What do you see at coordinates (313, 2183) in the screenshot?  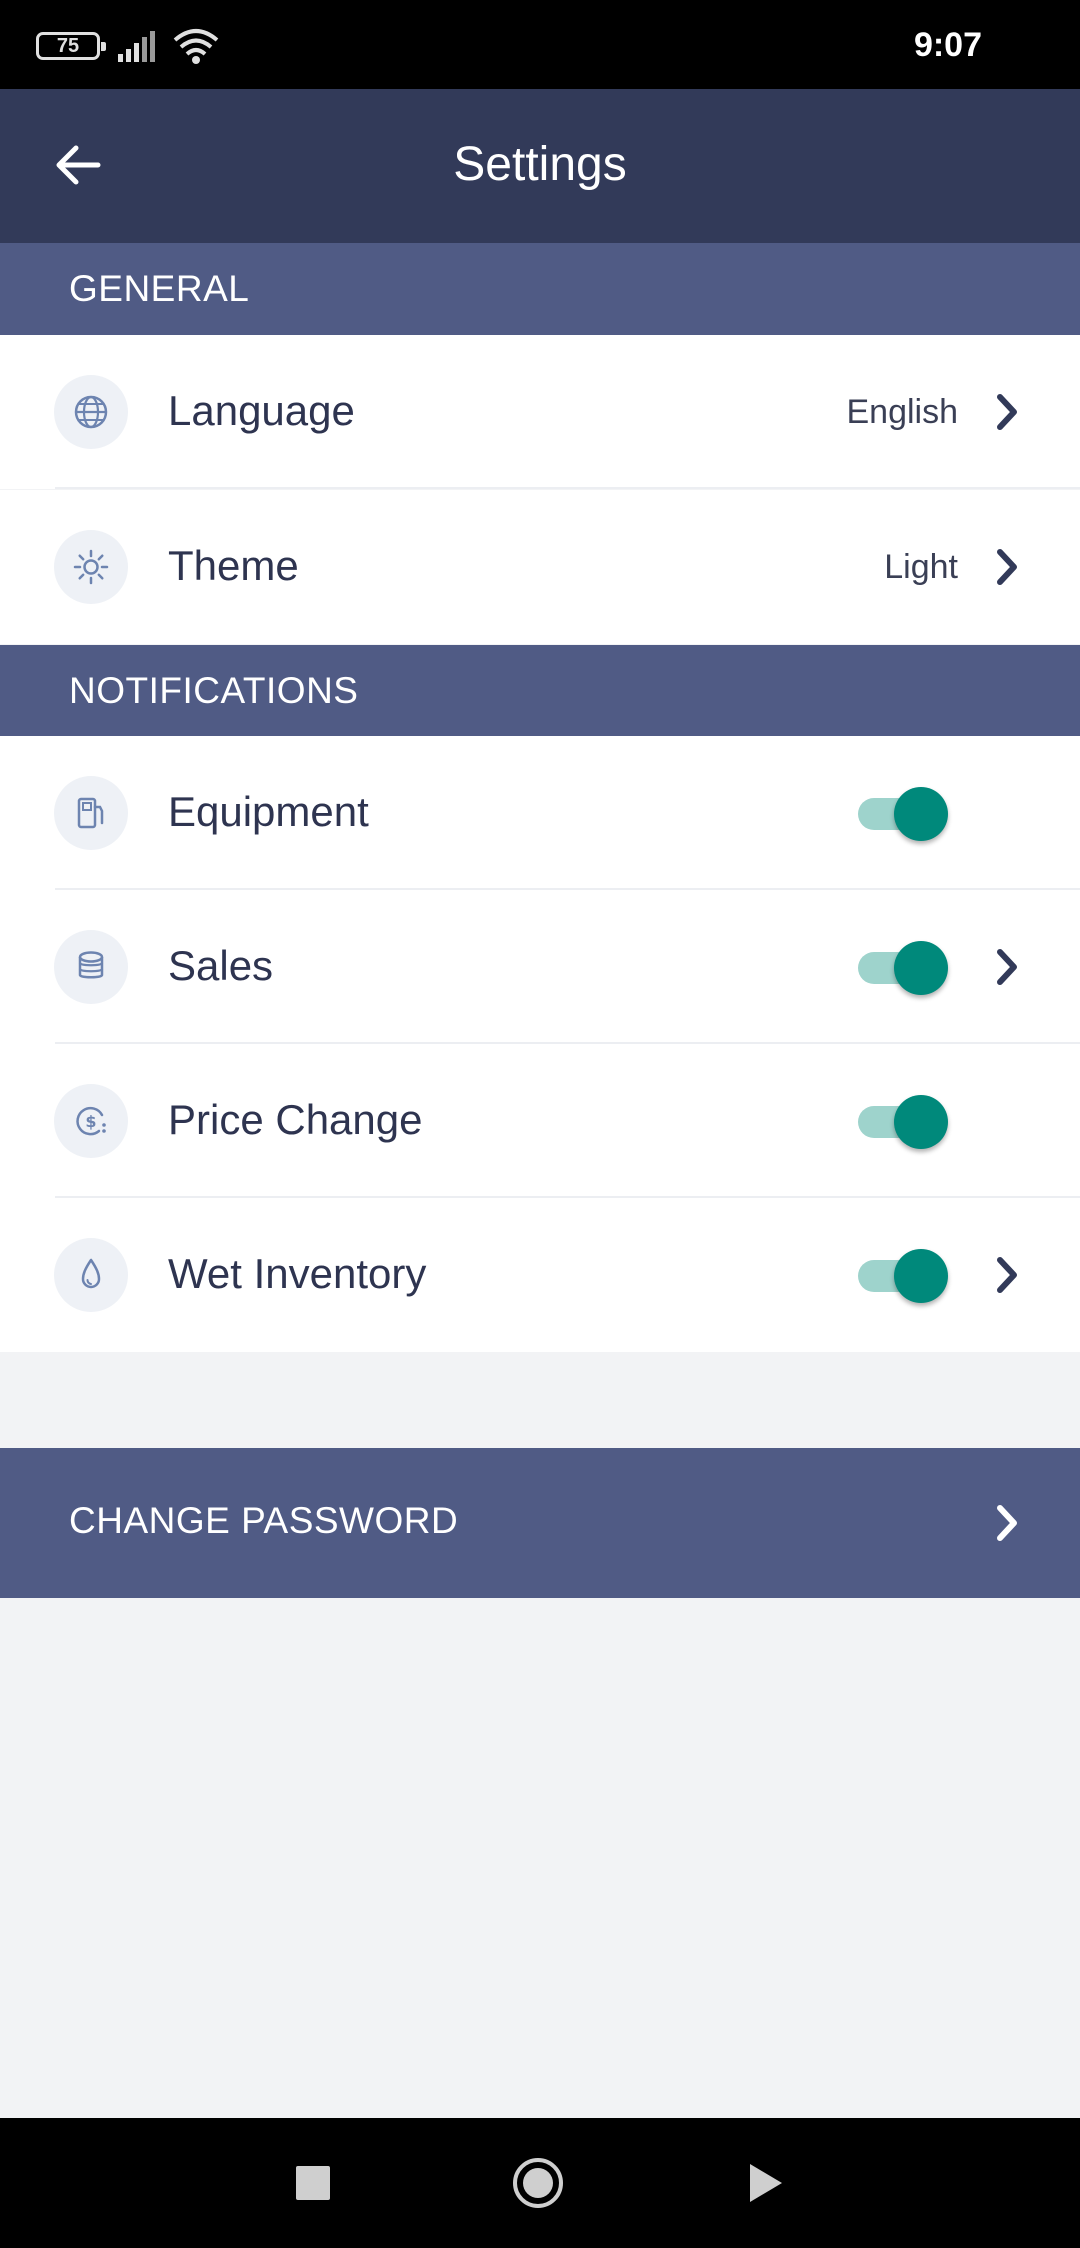 I see `recents-icon` at bounding box center [313, 2183].